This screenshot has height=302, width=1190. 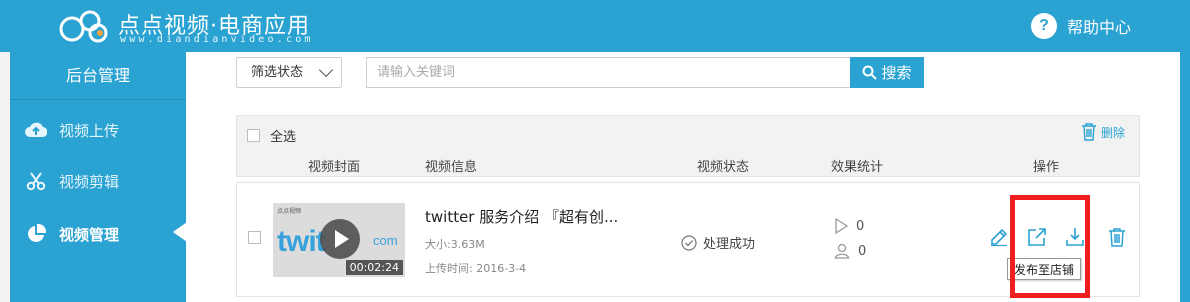 What do you see at coordinates (1112, 132) in the screenshot?
I see `delete-label: 删除` at bounding box center [1112, 132].